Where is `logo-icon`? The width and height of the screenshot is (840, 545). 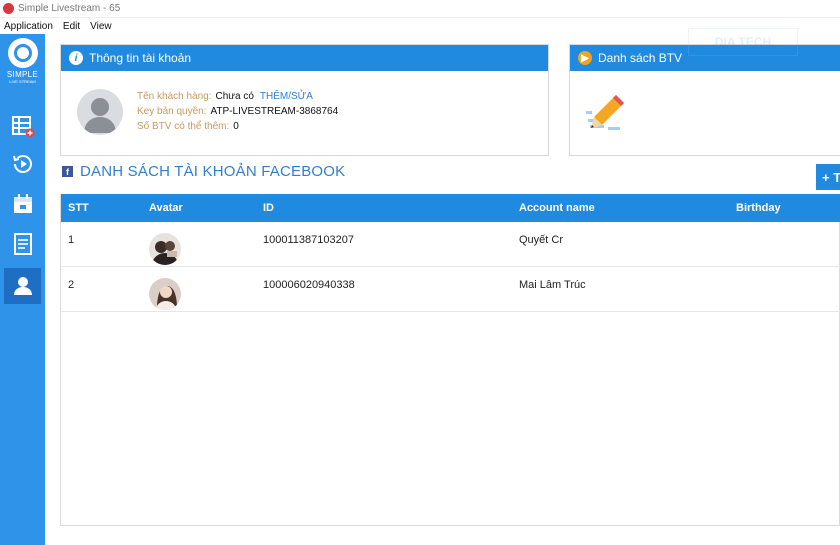 logo-icon is located at coordinates (22, 53).